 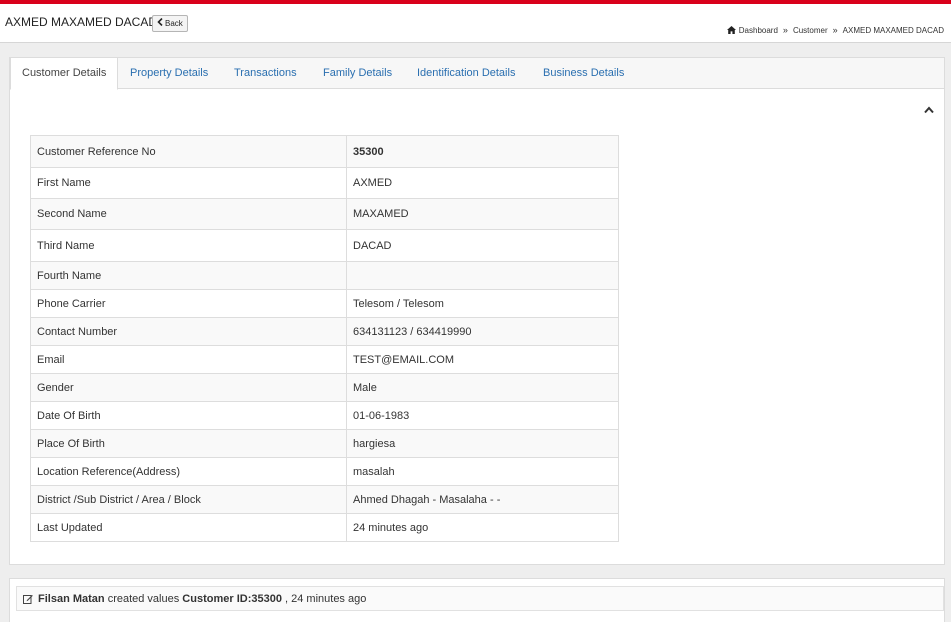 I want to click on table-row: First Name AXMED, so click(x=324, y=183).